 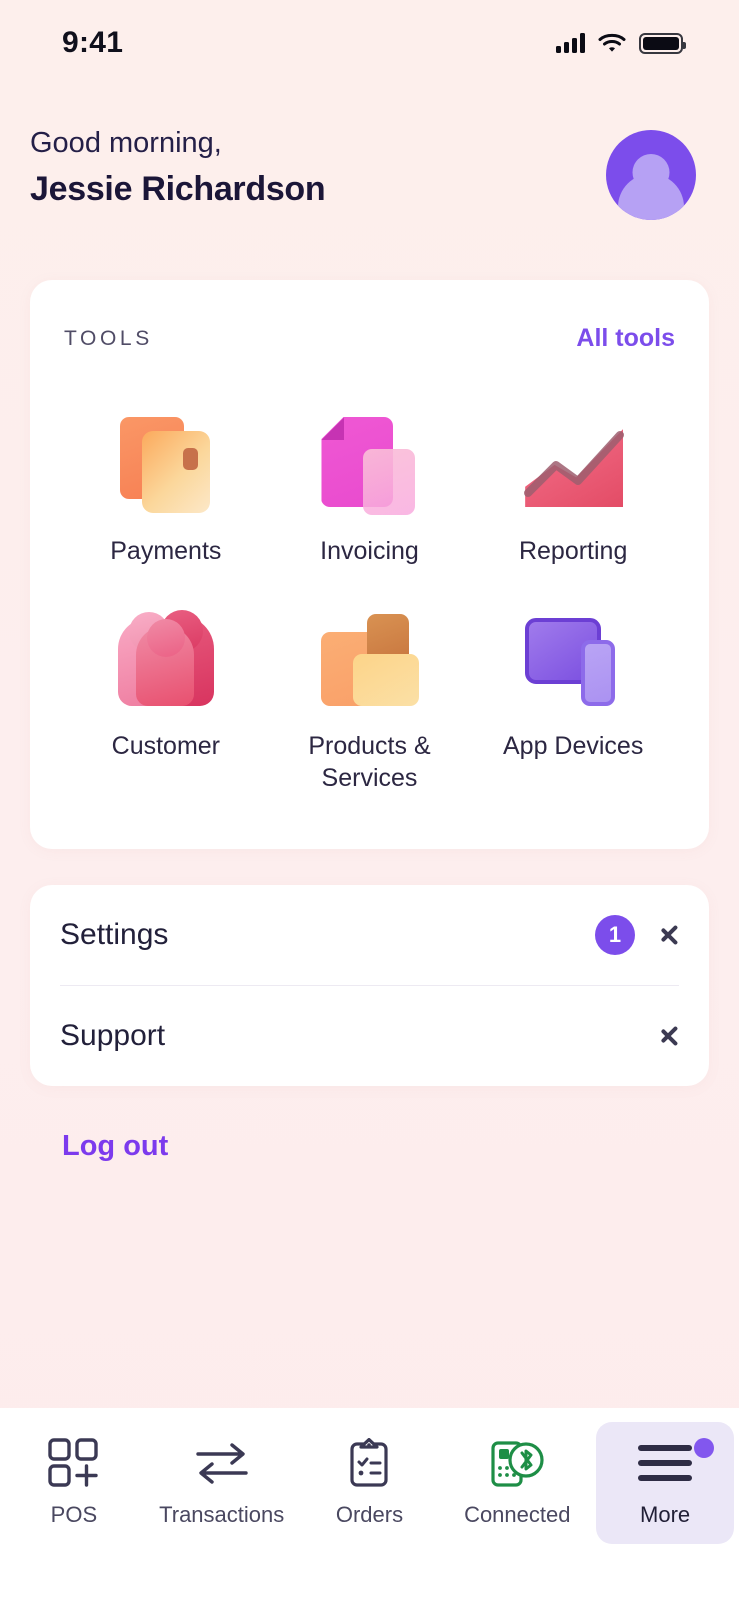 What do you see at coordinates (704, 1448) in the screenshot?
I see `notification-dot` at bounding box center [704, 1448].